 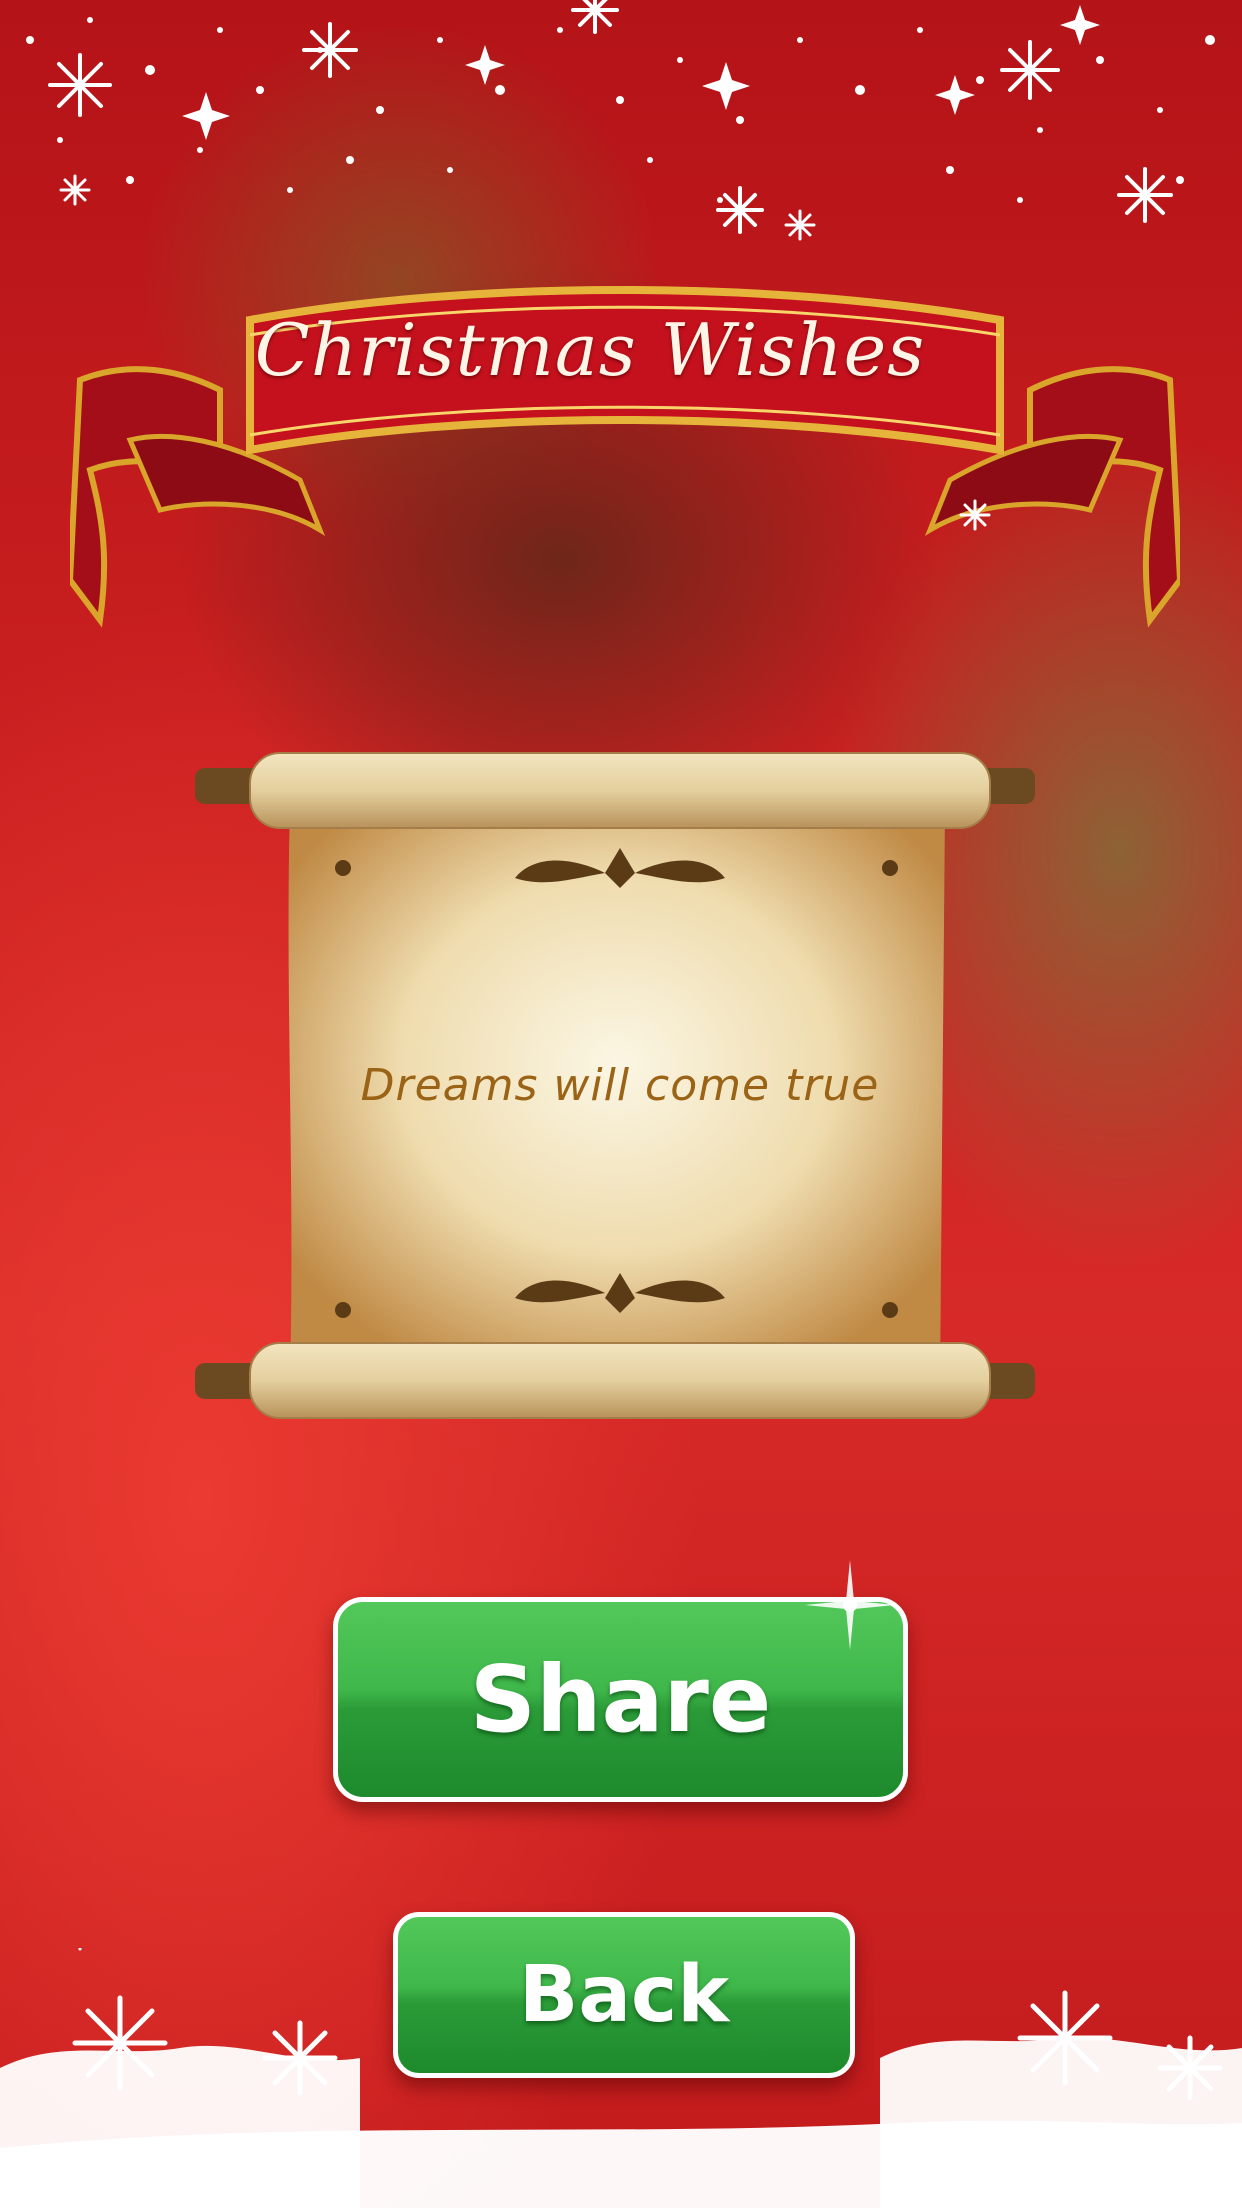 What do you see at coordinates (620, 1085) in the screenshot?
I see `wish-message: Dreams will come true` at bounding box center [620, 1085].